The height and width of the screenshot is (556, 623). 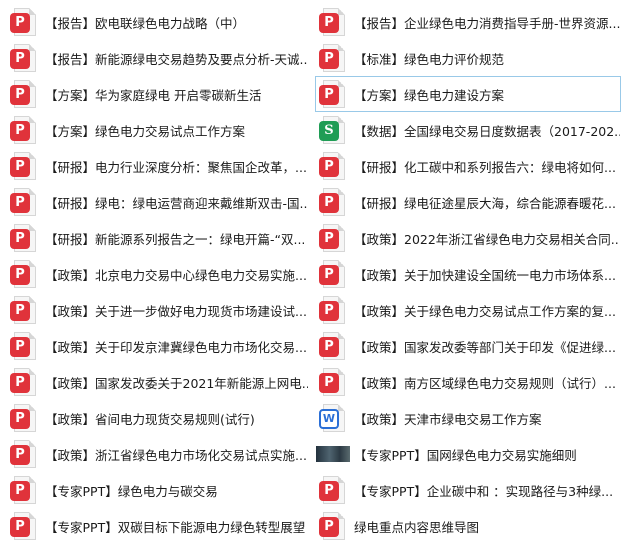 What do you see at coordinates (417, 527) in the screenshot?
I see `file-name-label: 绿电重点内容思维导图` at bounding box center [417, 527].